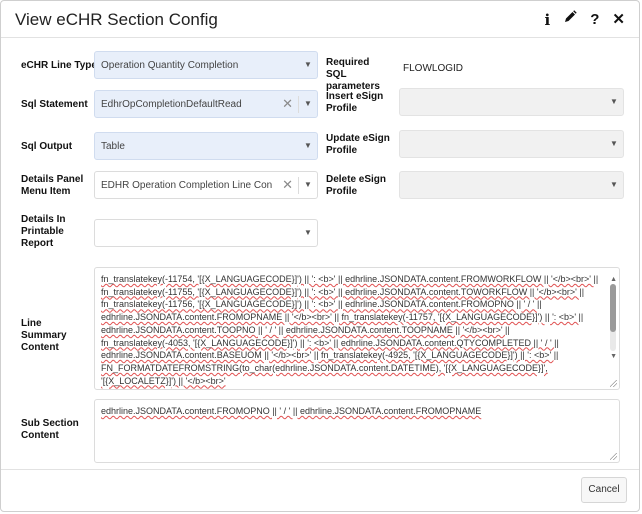 This screenshot has height=514, width=642. Describe the element at coordinates (54, 104) in the screenshot. I see `sql-statement-label: Sql Statement` at that location.